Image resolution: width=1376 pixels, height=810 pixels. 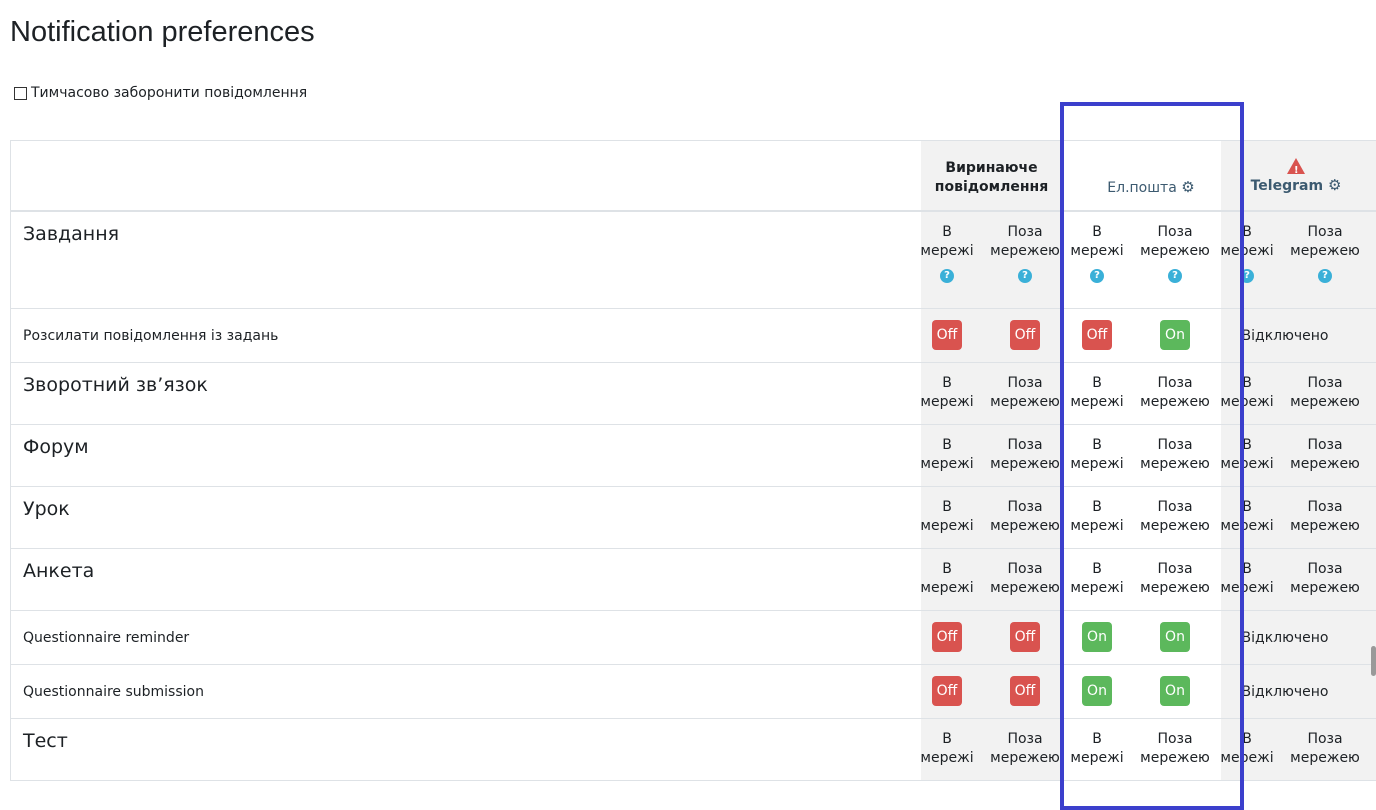 I want to click on telegram-warning-icon: !, so click(x=1296, y=167).